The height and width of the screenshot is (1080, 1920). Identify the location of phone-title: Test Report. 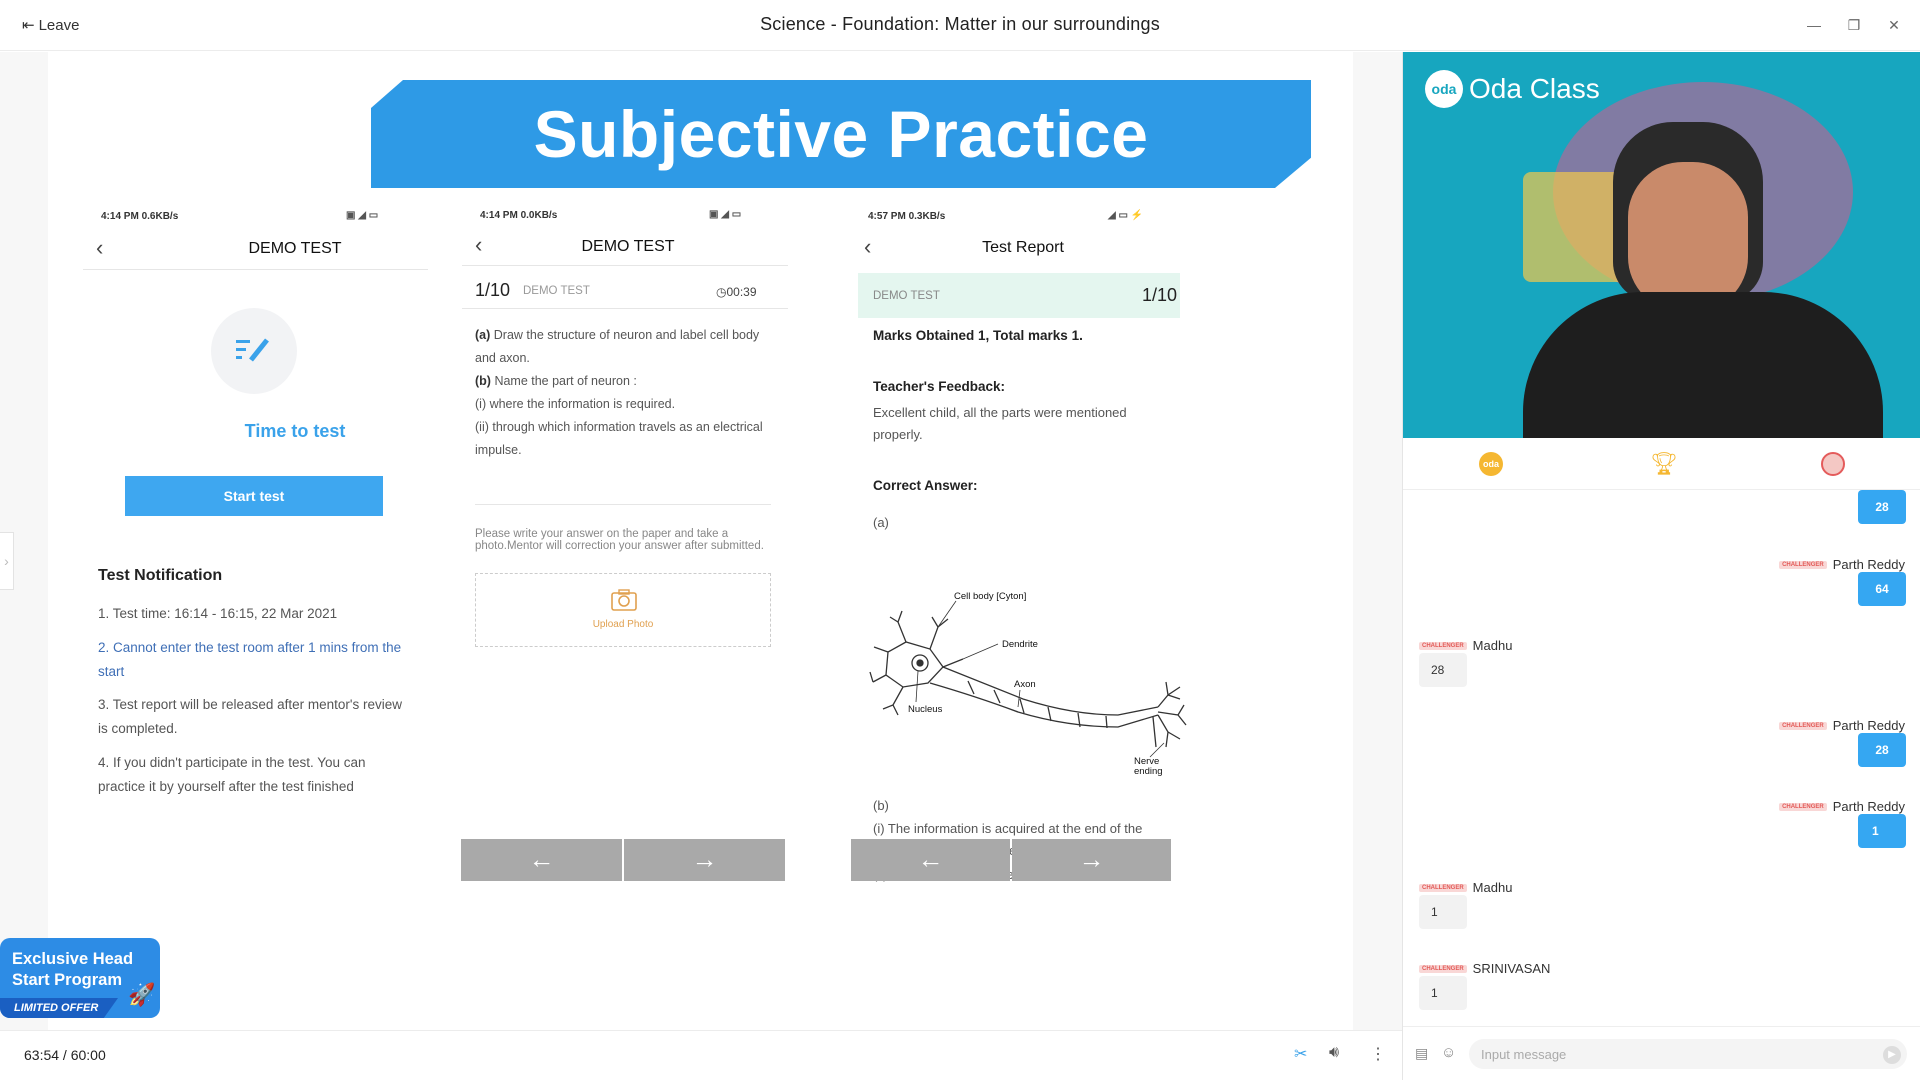
(1023, 247).